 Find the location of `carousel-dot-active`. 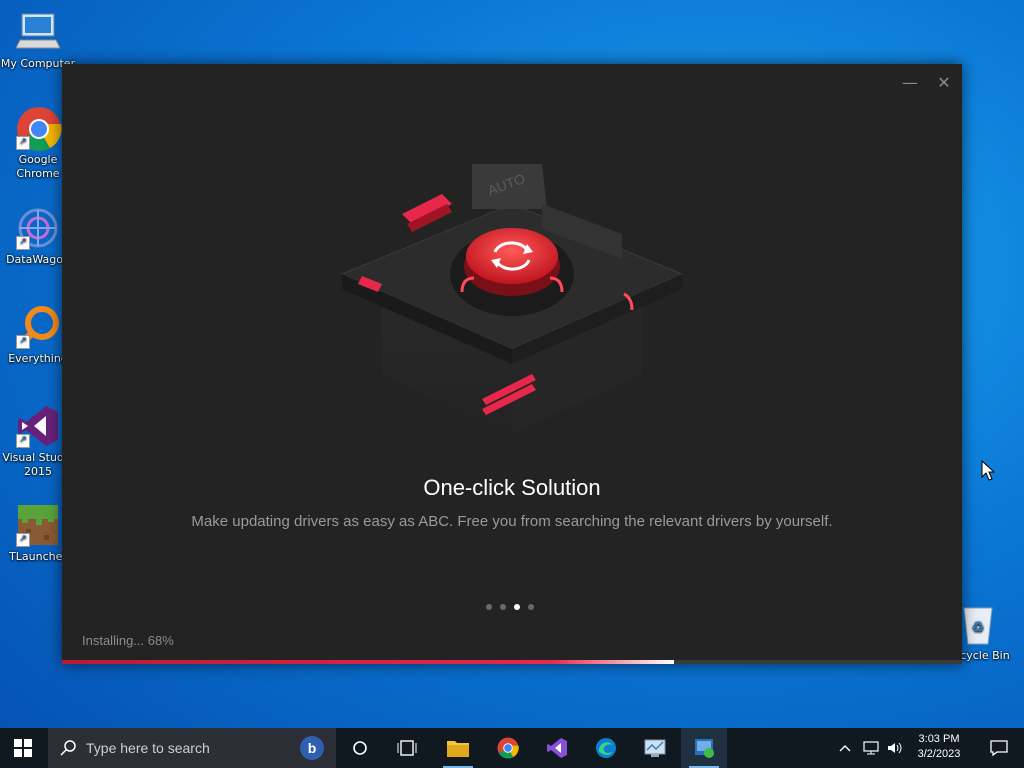

carousel-dot-active is located at coordinates (517, 607).